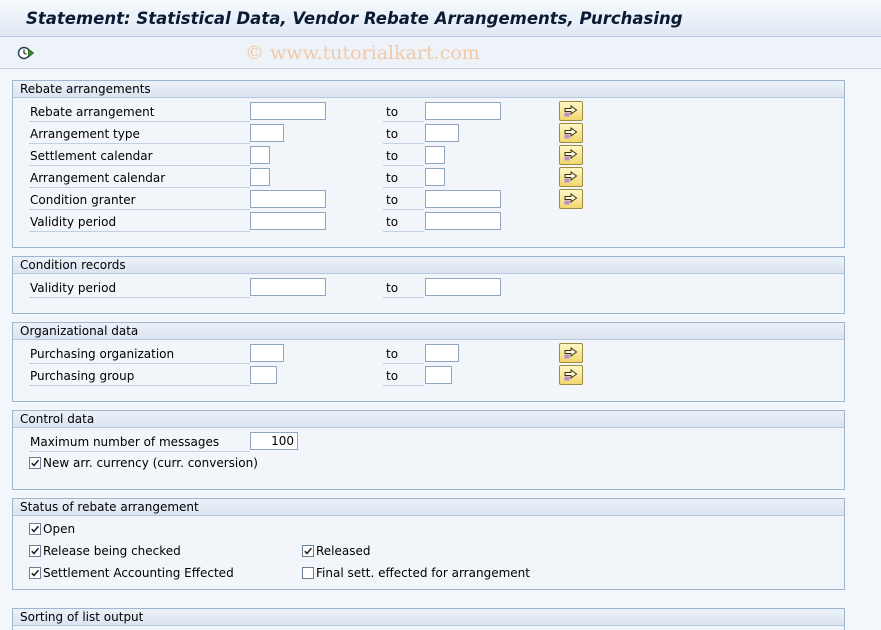 This screenshot has width=881, height=630. I want to click on arrangement-calendar-from-input, so click(260, 177).